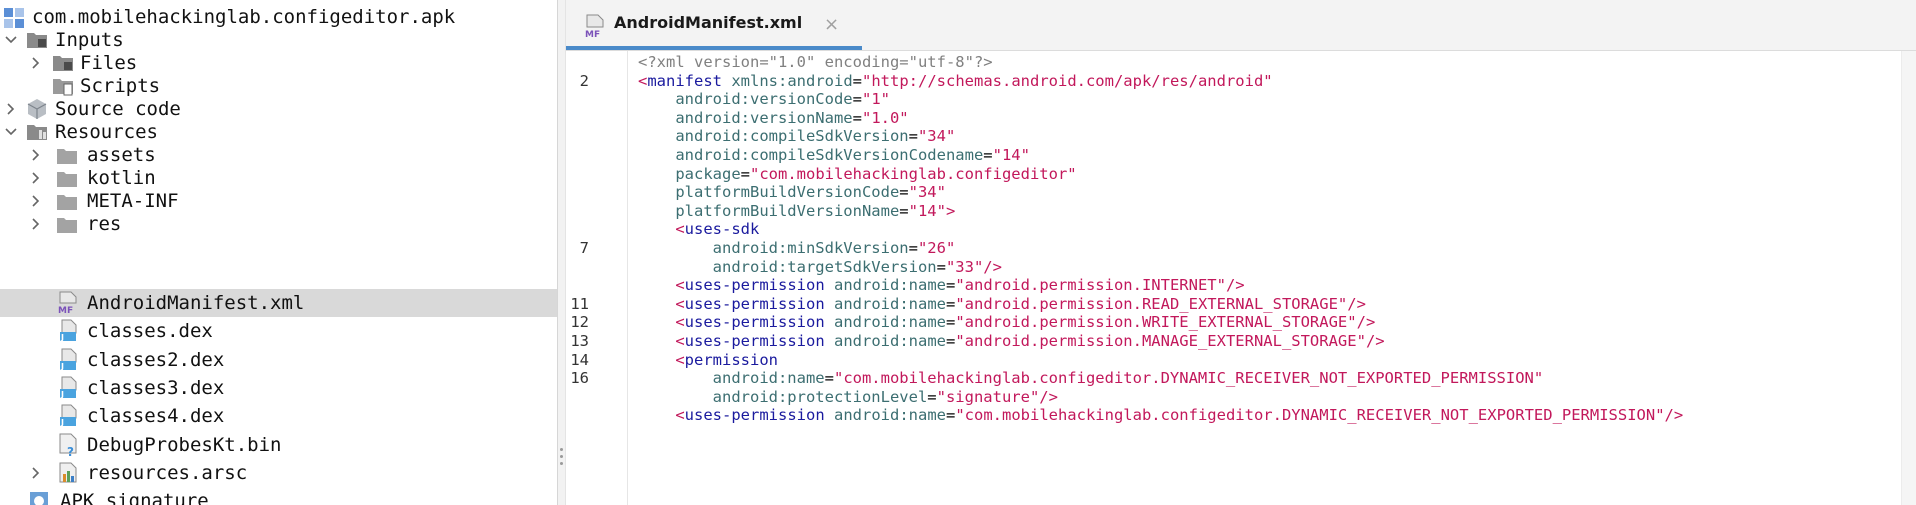 Image resolution: width=1916 pixels, height=505 pixels. I want to click on close-icon: ×, so click(831, 24).